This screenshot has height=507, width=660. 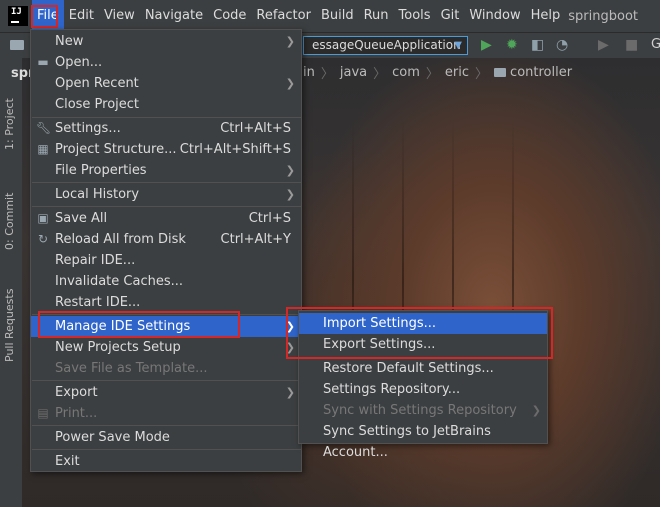 I want to click on run-configuration-label: essageQueueApplication, so click(x=386, y=45).